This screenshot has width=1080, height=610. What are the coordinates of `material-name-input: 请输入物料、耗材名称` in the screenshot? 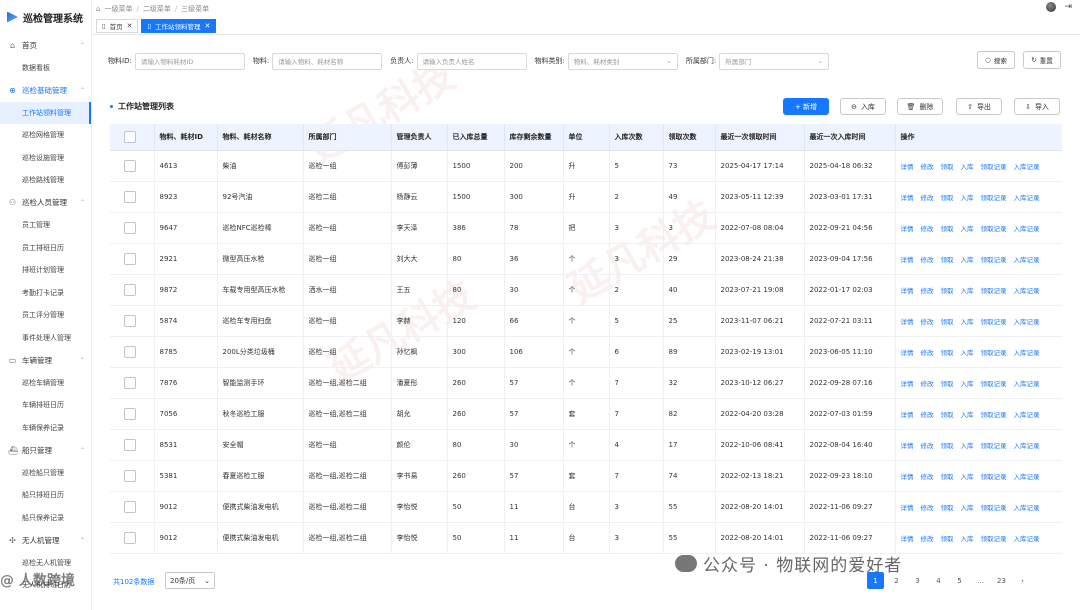 It's located at (327, 61).